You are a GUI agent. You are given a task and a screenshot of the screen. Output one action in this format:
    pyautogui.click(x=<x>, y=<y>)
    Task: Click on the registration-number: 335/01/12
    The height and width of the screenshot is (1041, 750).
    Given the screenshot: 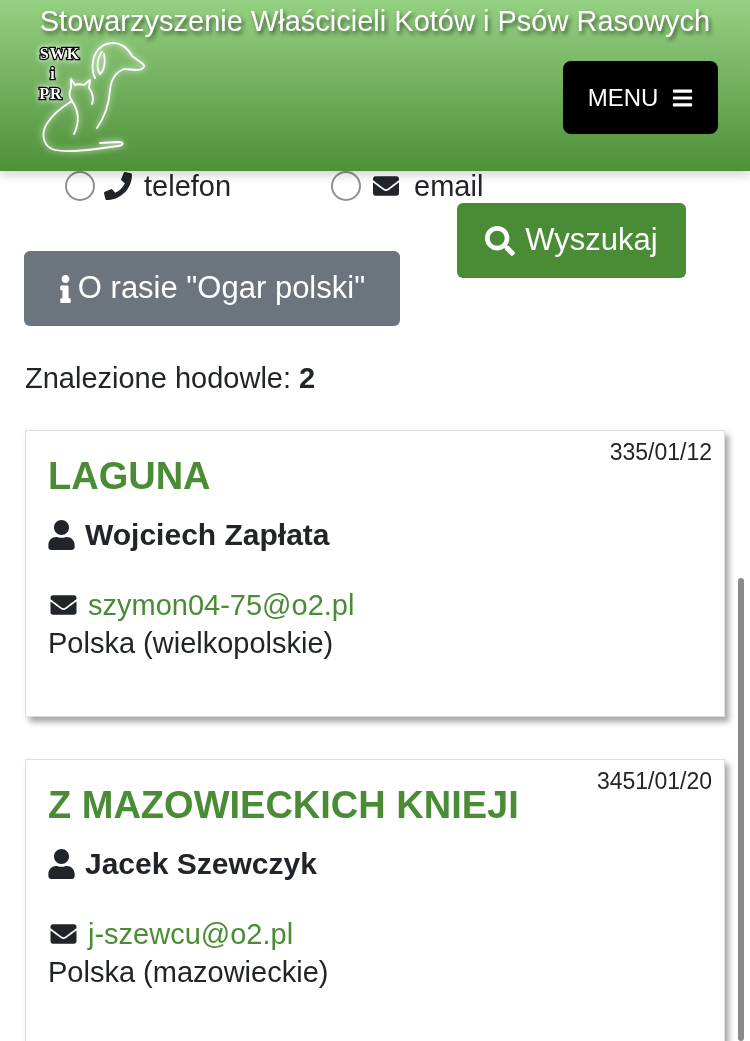 What is the action you would take?
    pyautogui.click(x=660, y=452)
    